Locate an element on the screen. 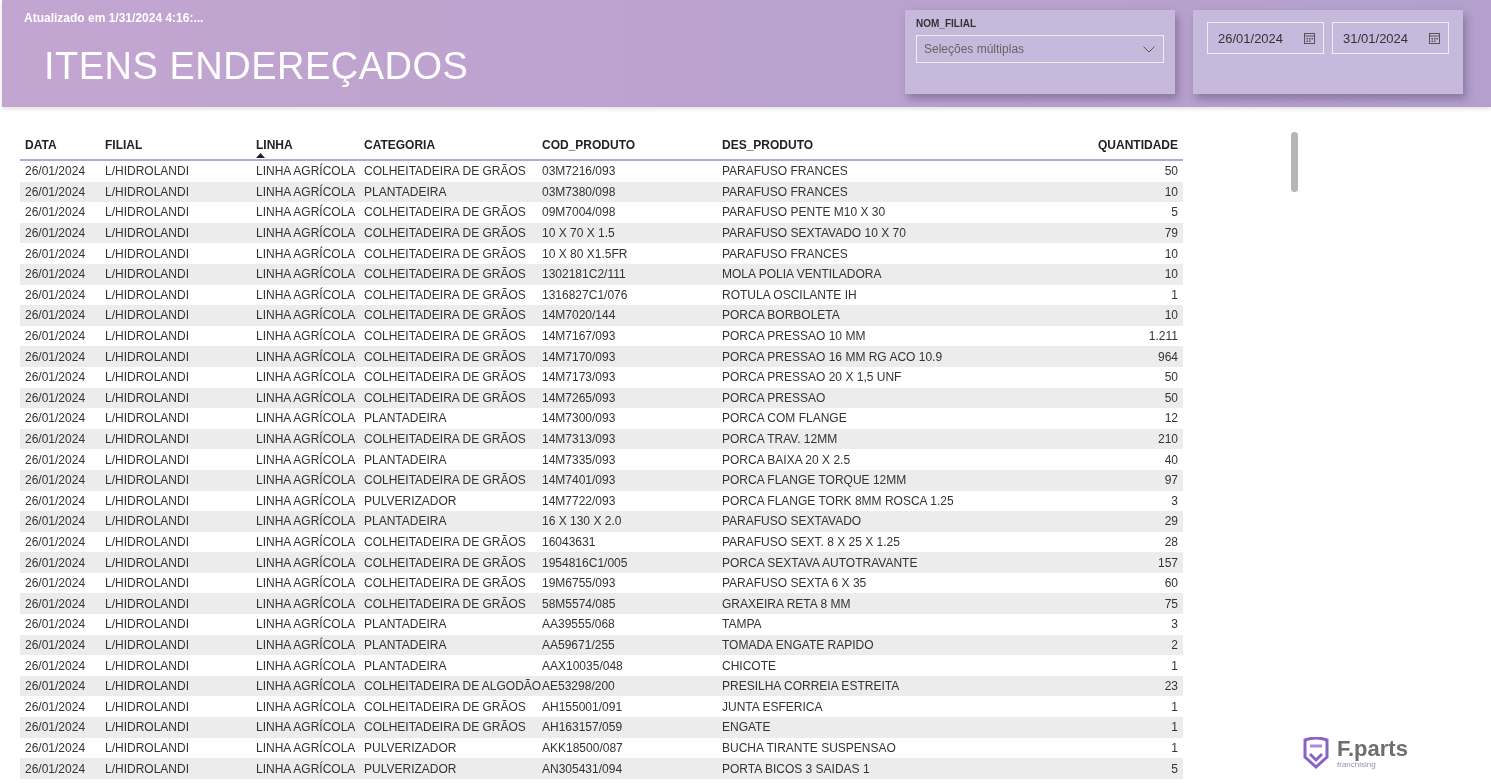 The image size is (1491, 783). table-cell-text: JUNTA ESFERICA is located at coordinates (772, 706).